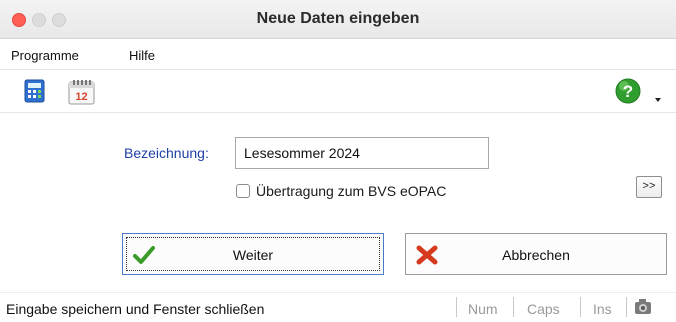  Describe the element at coordinates (658, 96) in the screenshot. I see `help-dropdown-button` at that location.